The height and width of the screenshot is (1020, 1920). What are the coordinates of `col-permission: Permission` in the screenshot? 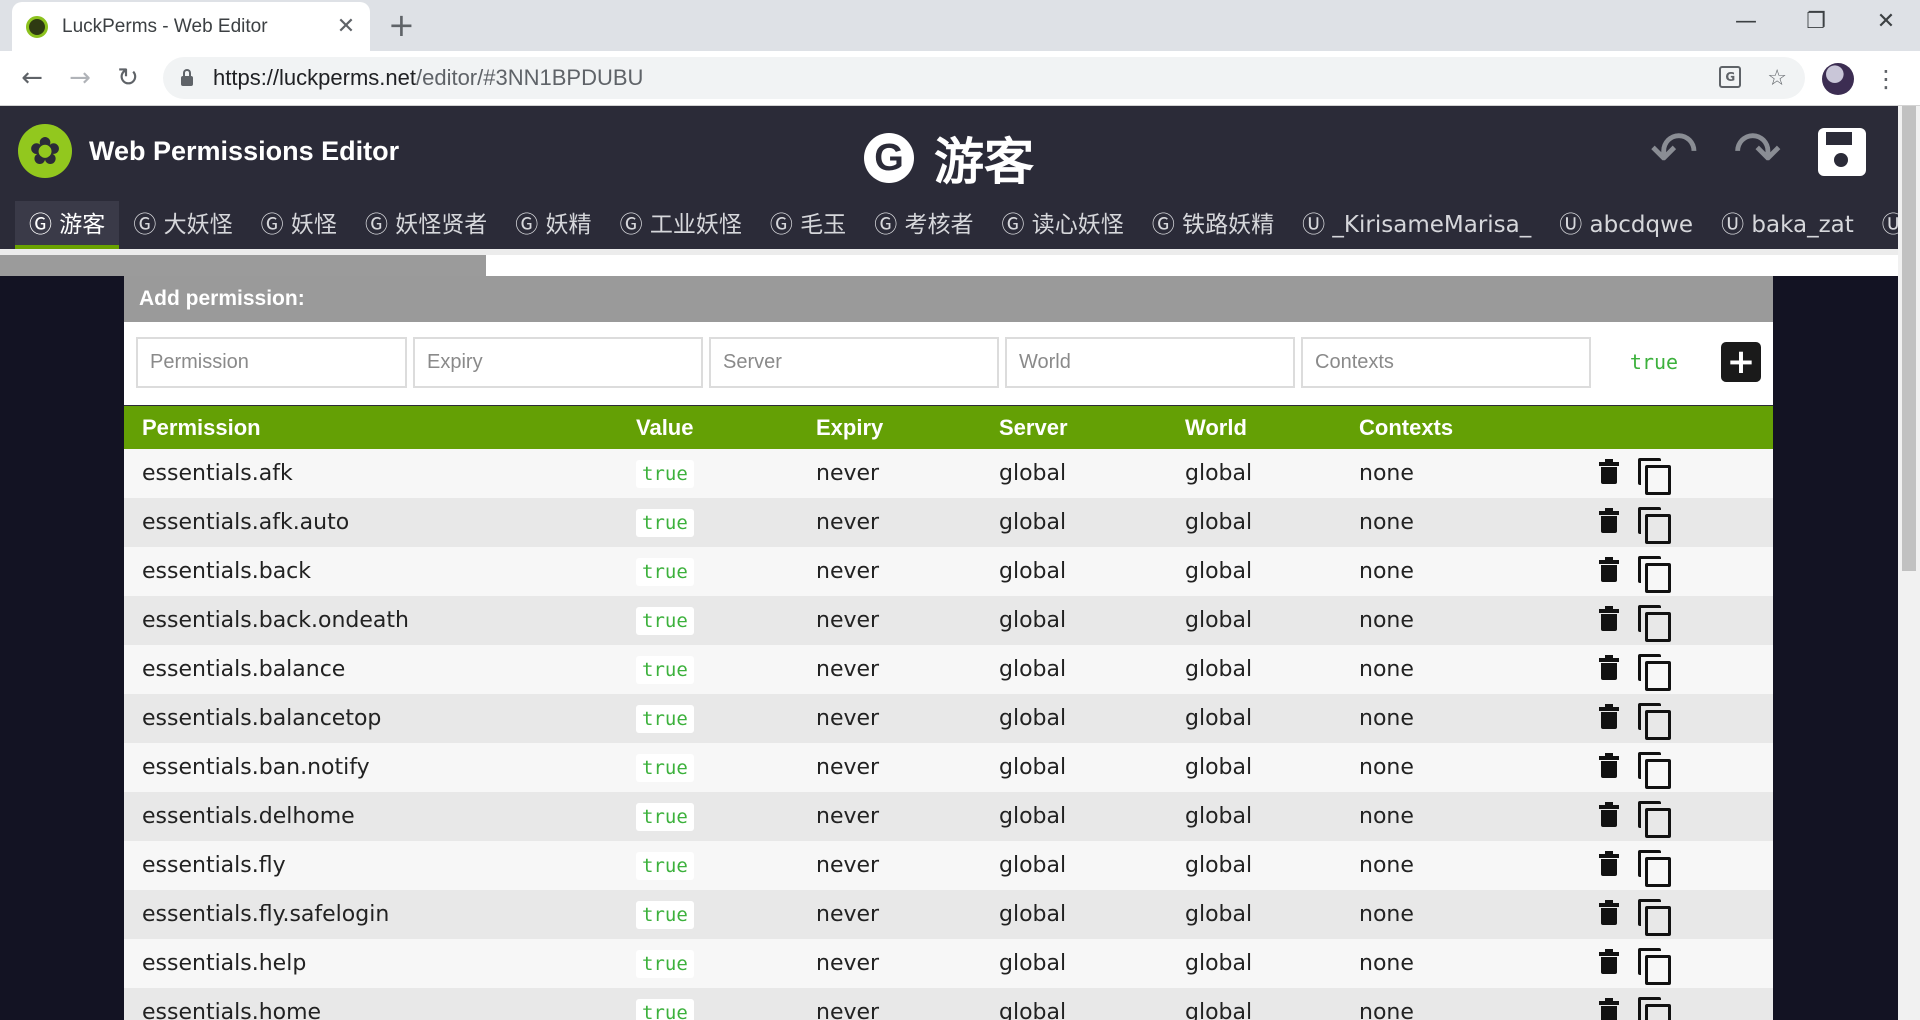 It's located at (201, 427).